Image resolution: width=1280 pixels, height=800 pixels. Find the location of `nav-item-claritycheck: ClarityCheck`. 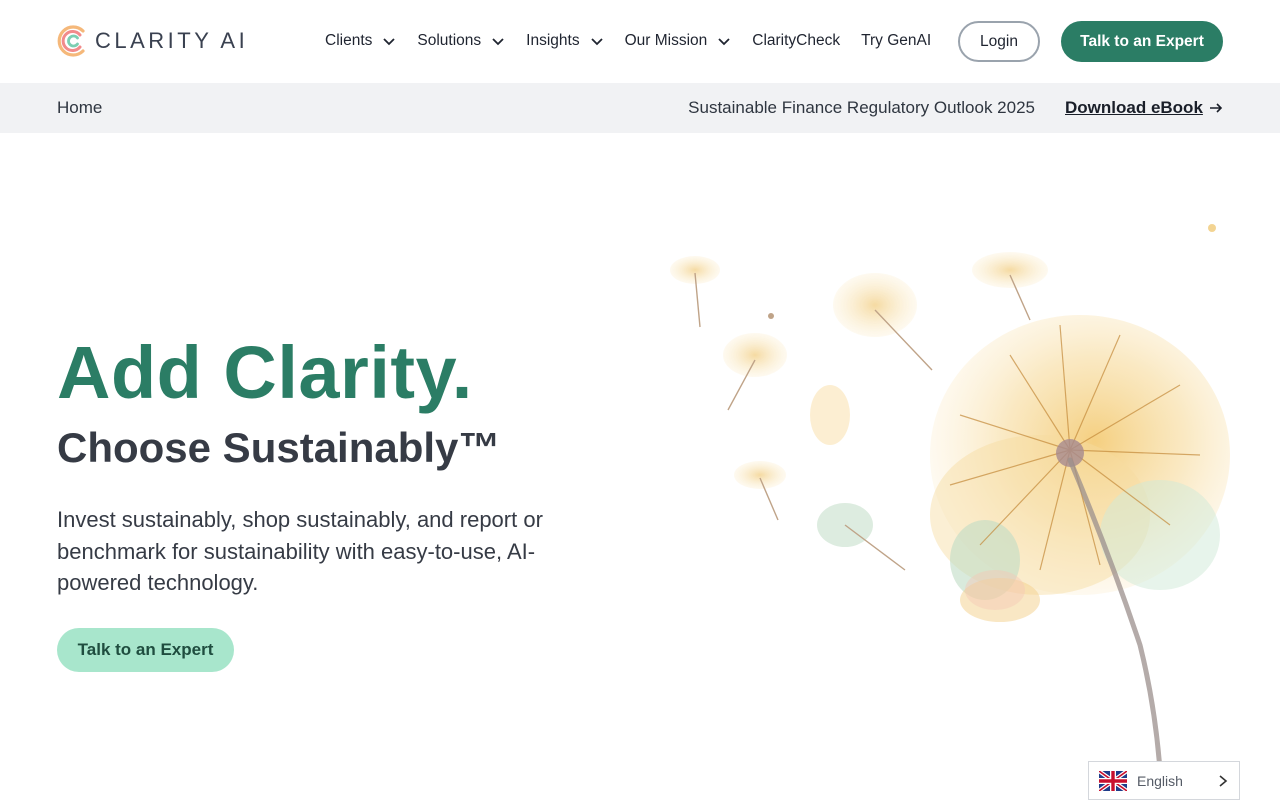

nav-item-claritycheck: ClarityCheck is located at coordinates (796, 41).